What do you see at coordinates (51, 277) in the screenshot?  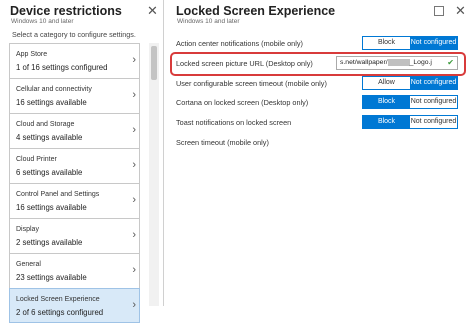 I see `category-count: 23 settings available` at bounding box center [51, 277].